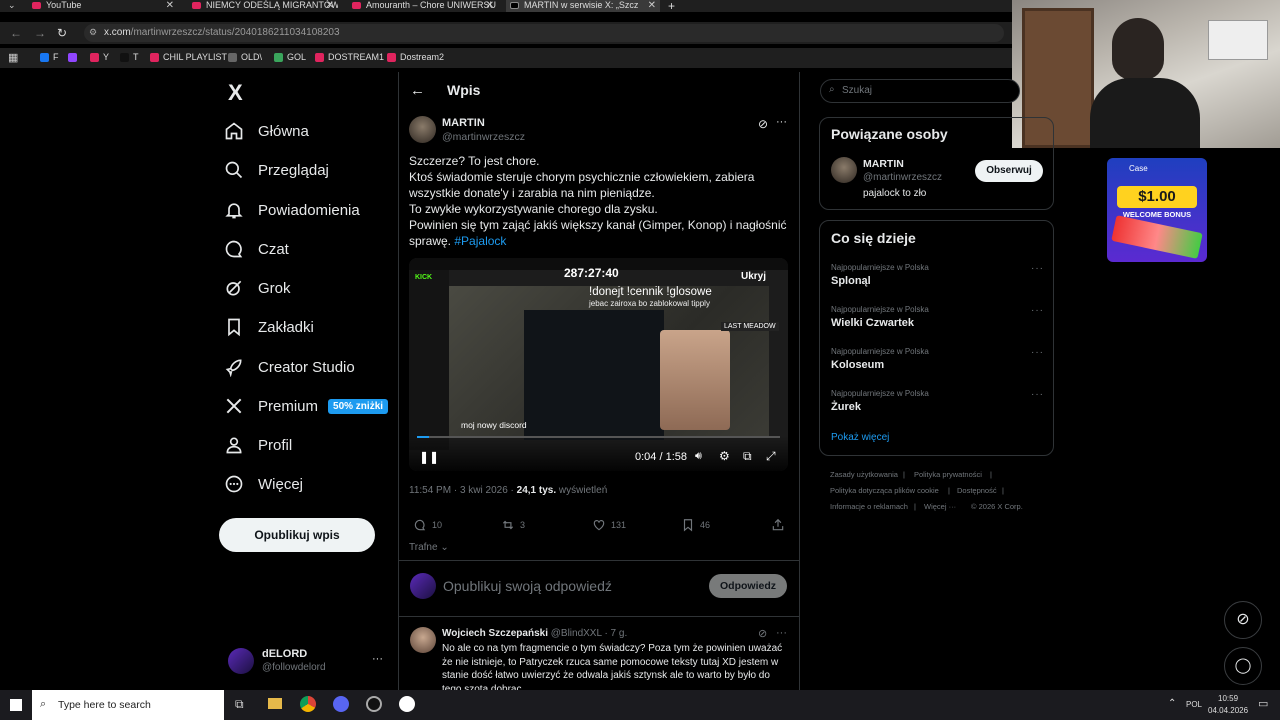 The image size is (1280, 720). What do you see at coordinates (860, 437) in the screenshot?
I see `show-more-link: Pokaż więcej` at bounding box center [860, 437].